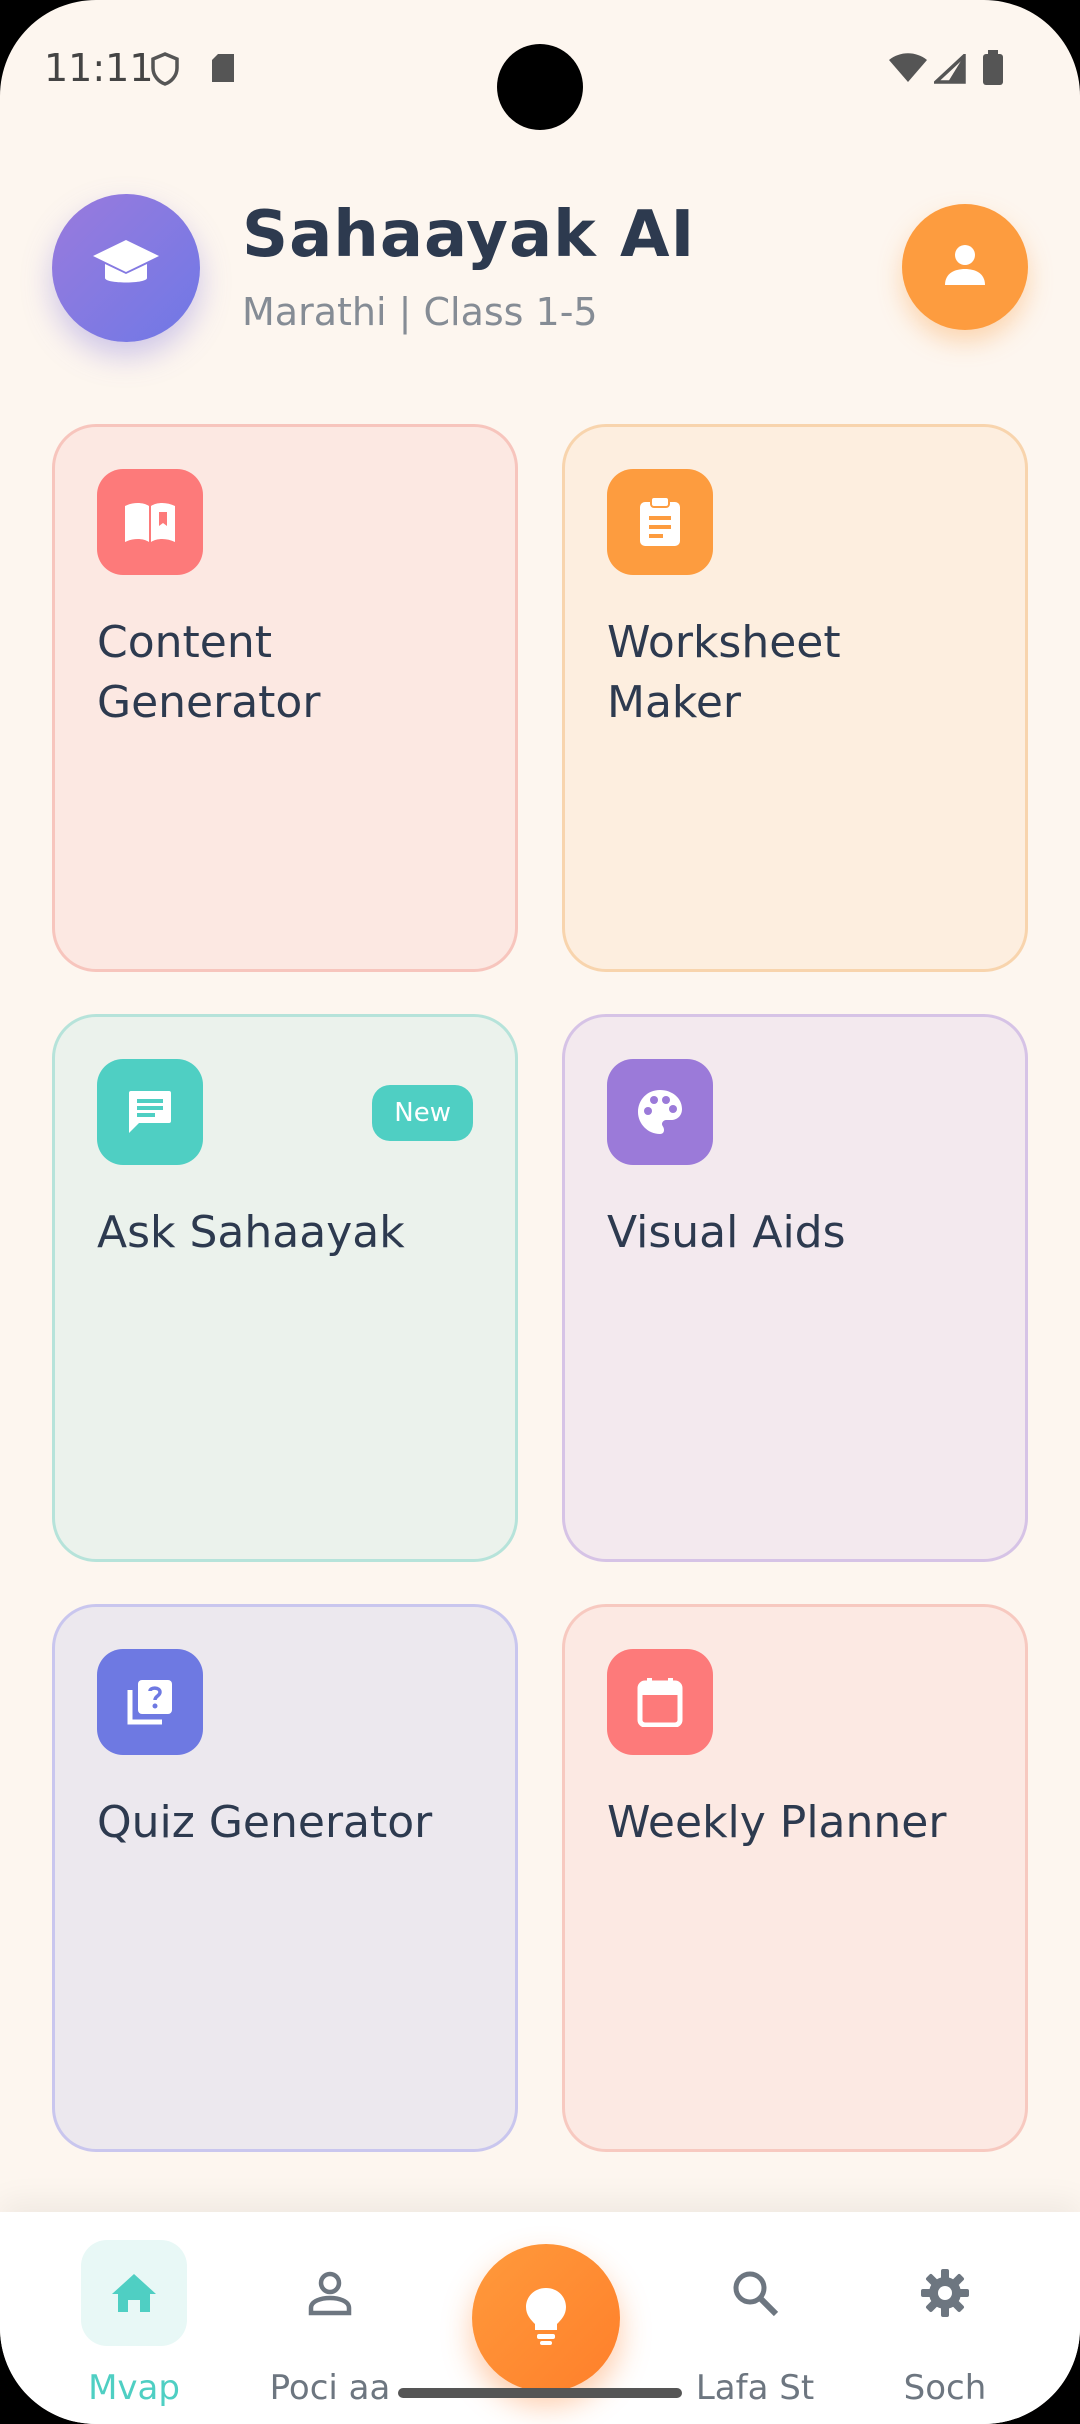 The image size is (1080, 2424). I want to click on signal-icon, so click(948, 69).